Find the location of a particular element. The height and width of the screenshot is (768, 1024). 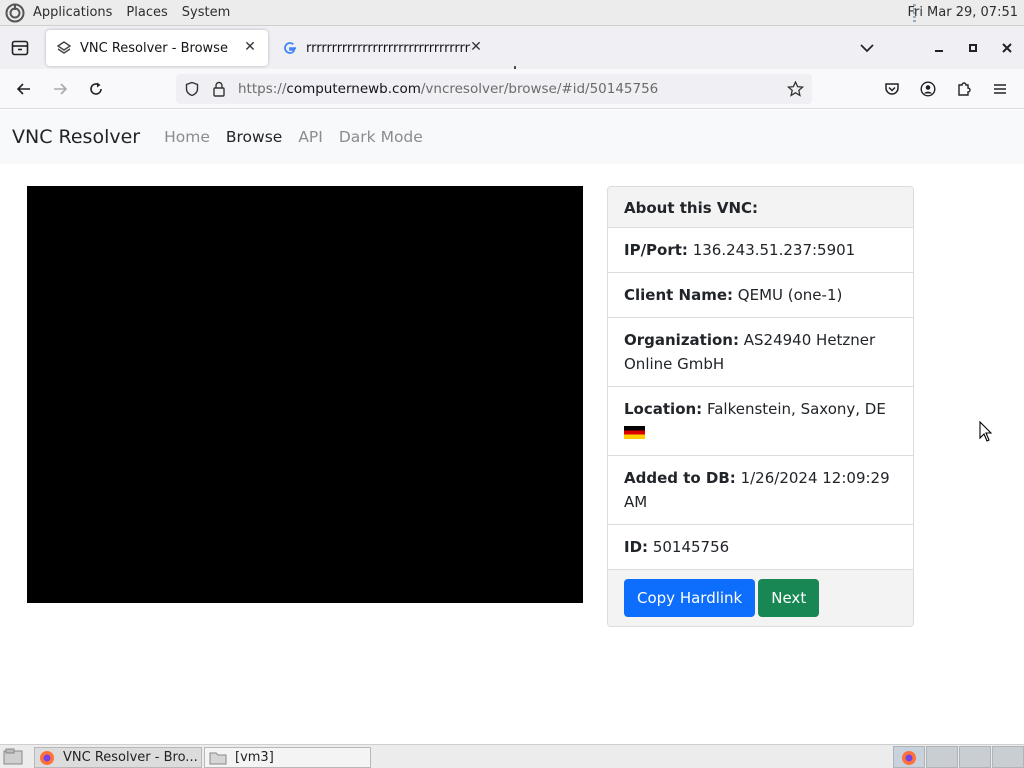

client-name-value: QEMU (one-1) is located at coordinates (790, 295).